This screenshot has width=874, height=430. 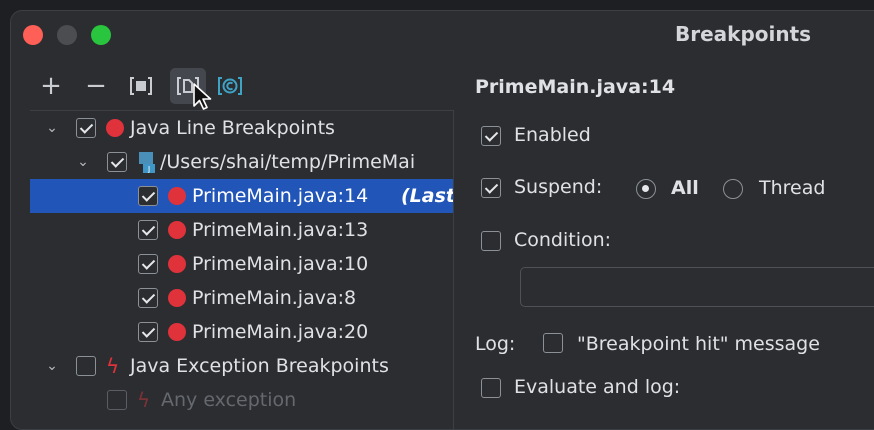 What do you see at coordinates (101, 35) in the screenshot?
I see `maximize-button` at bounding box center [101, 35].